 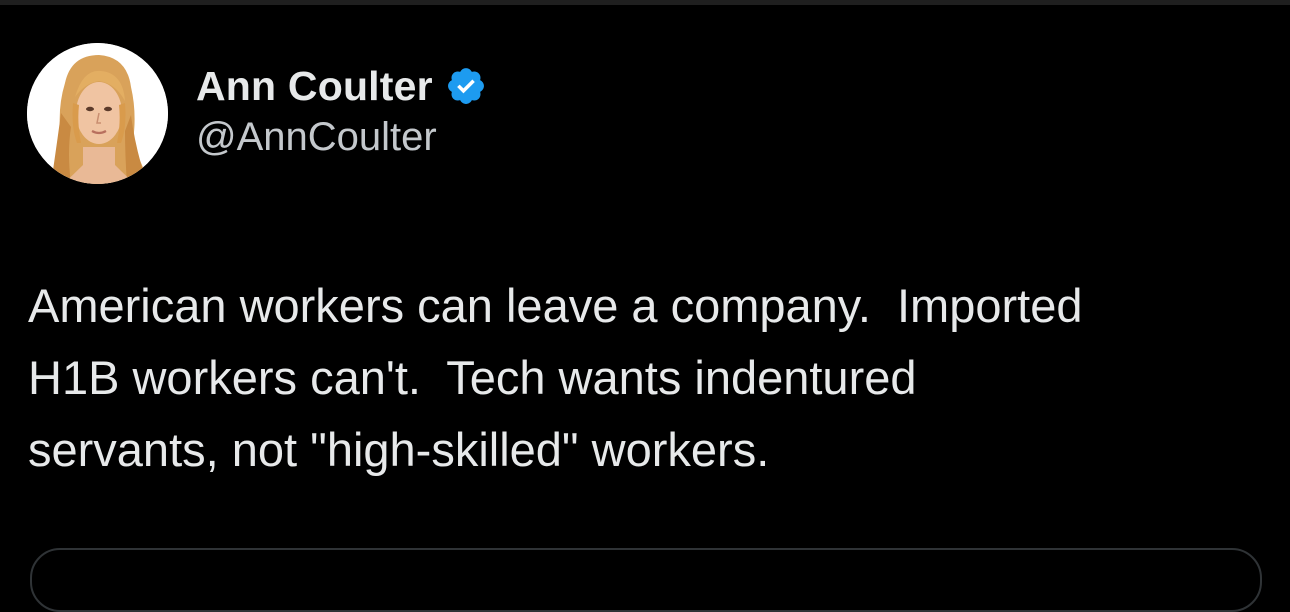 What do you see at coordinates (341, 137) in the screenshot?
I see `author-handle: @AnnCoulter` at bounding box center [341, 137].